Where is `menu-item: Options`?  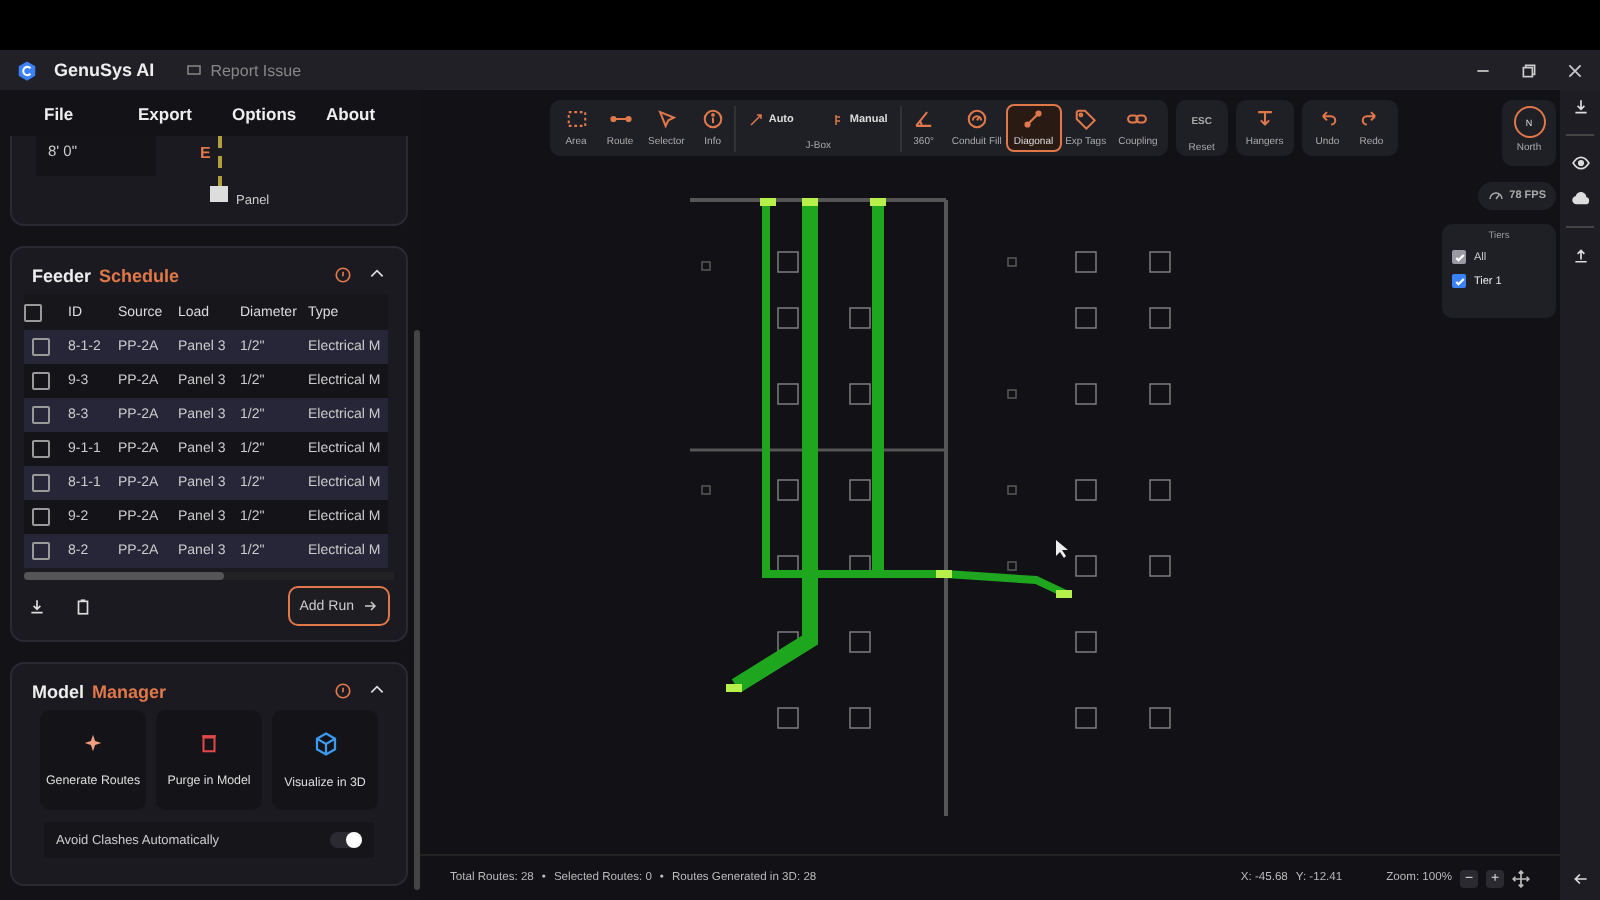
menu-item: Options is located at coordinates (279, 113).